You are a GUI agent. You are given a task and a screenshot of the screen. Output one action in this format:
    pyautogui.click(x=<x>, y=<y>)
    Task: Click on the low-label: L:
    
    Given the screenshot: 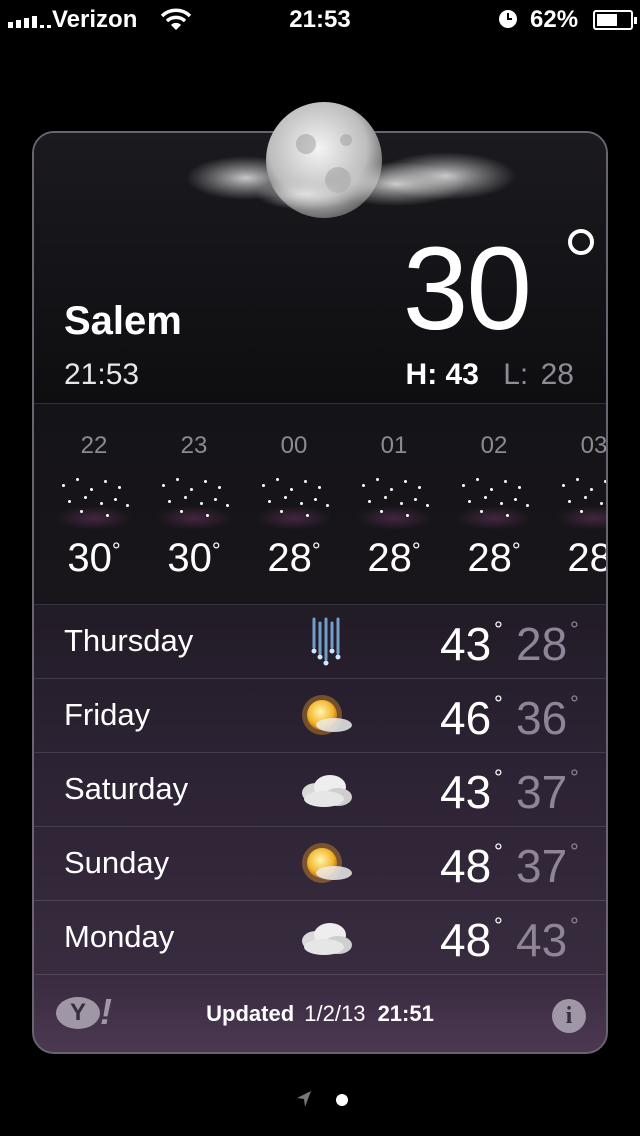 What is the action you would take?
    pyautogui.click(x=516, y=374)
    